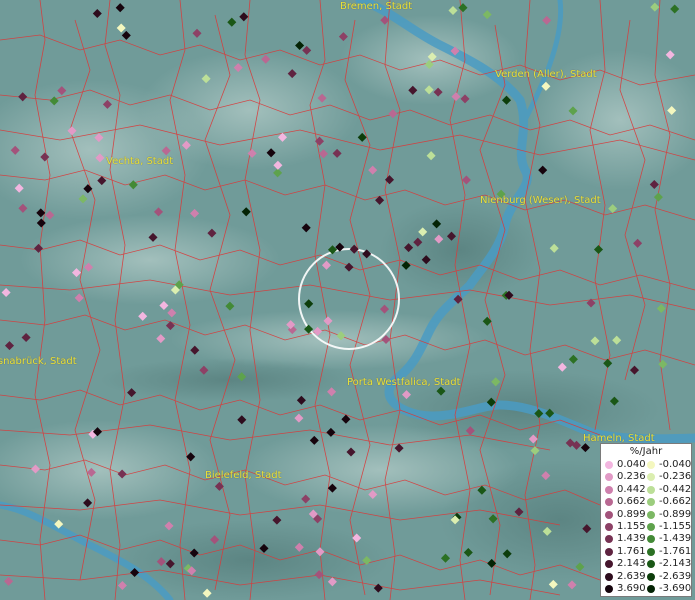  I want to click on city-label-verden: Verden (Aller), Stadt, so click(546, 74).